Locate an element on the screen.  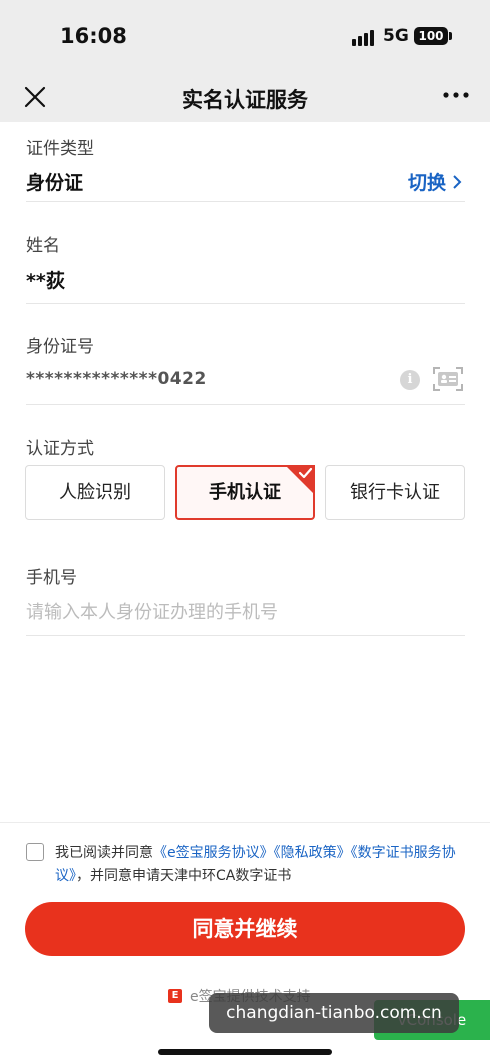
id-card-scan-icon is located at coordinates (448, 379).